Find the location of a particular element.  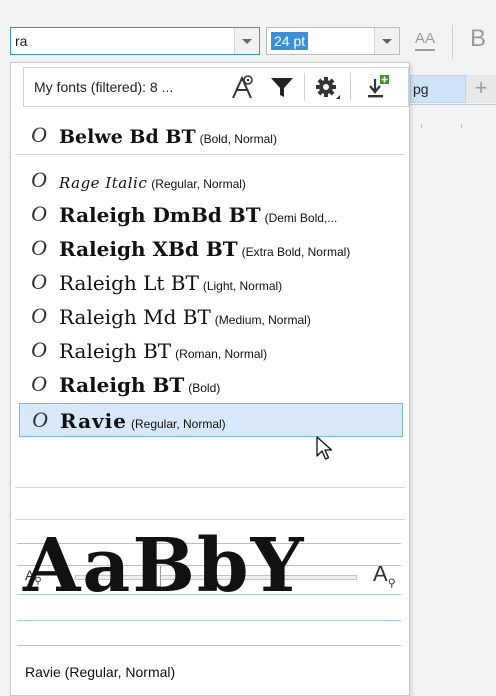

download-font-icon is located at coordinates (378, 86).